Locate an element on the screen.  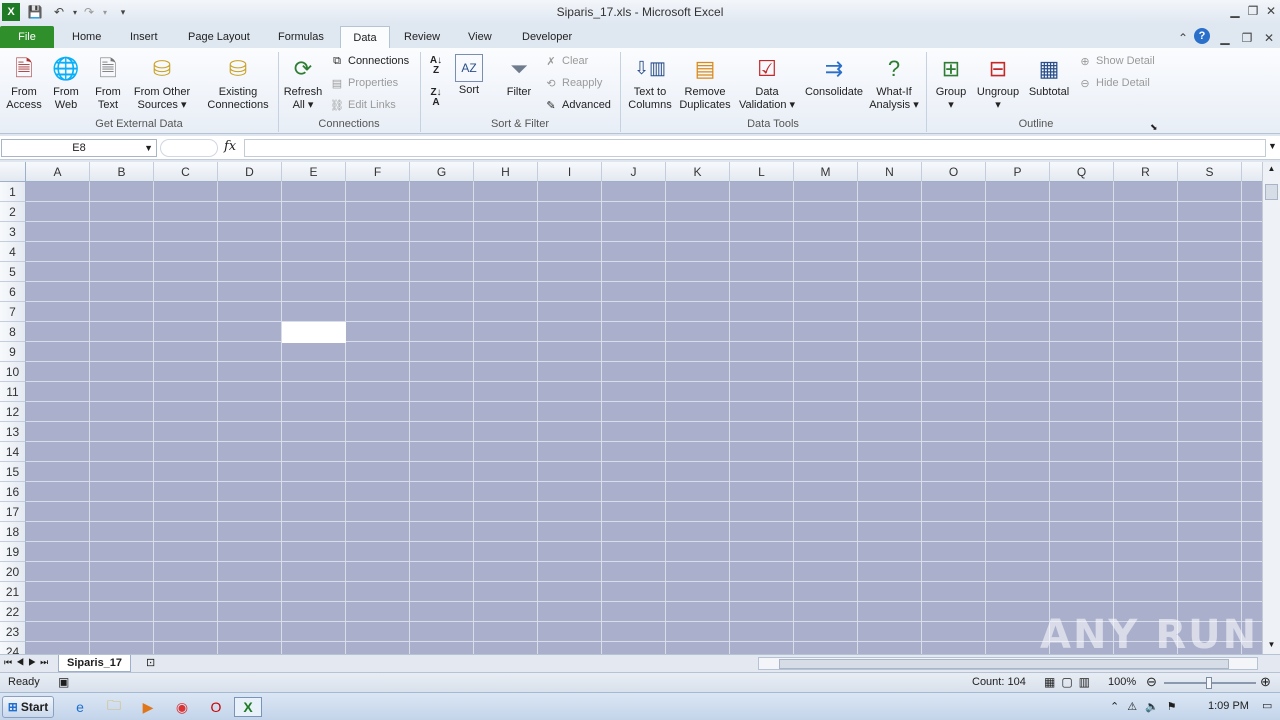
vertical-scroll-thumb is located at coordinates (1271, 192).